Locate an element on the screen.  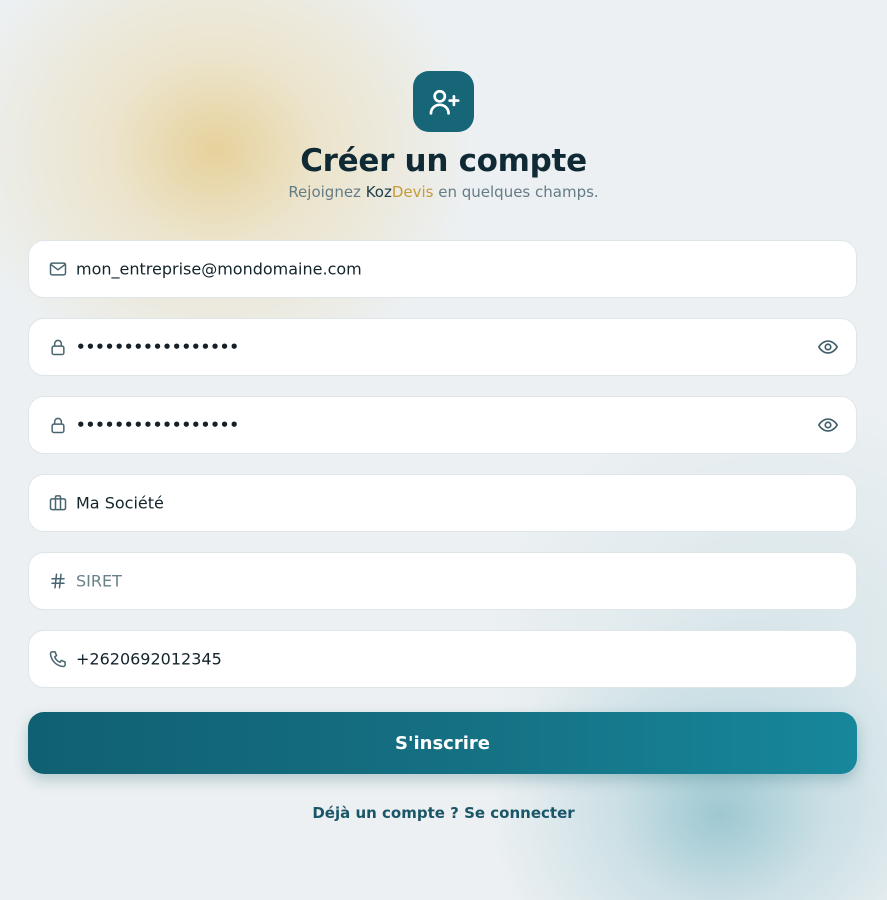
user-plus-icon is located at coordinates (444, 102).